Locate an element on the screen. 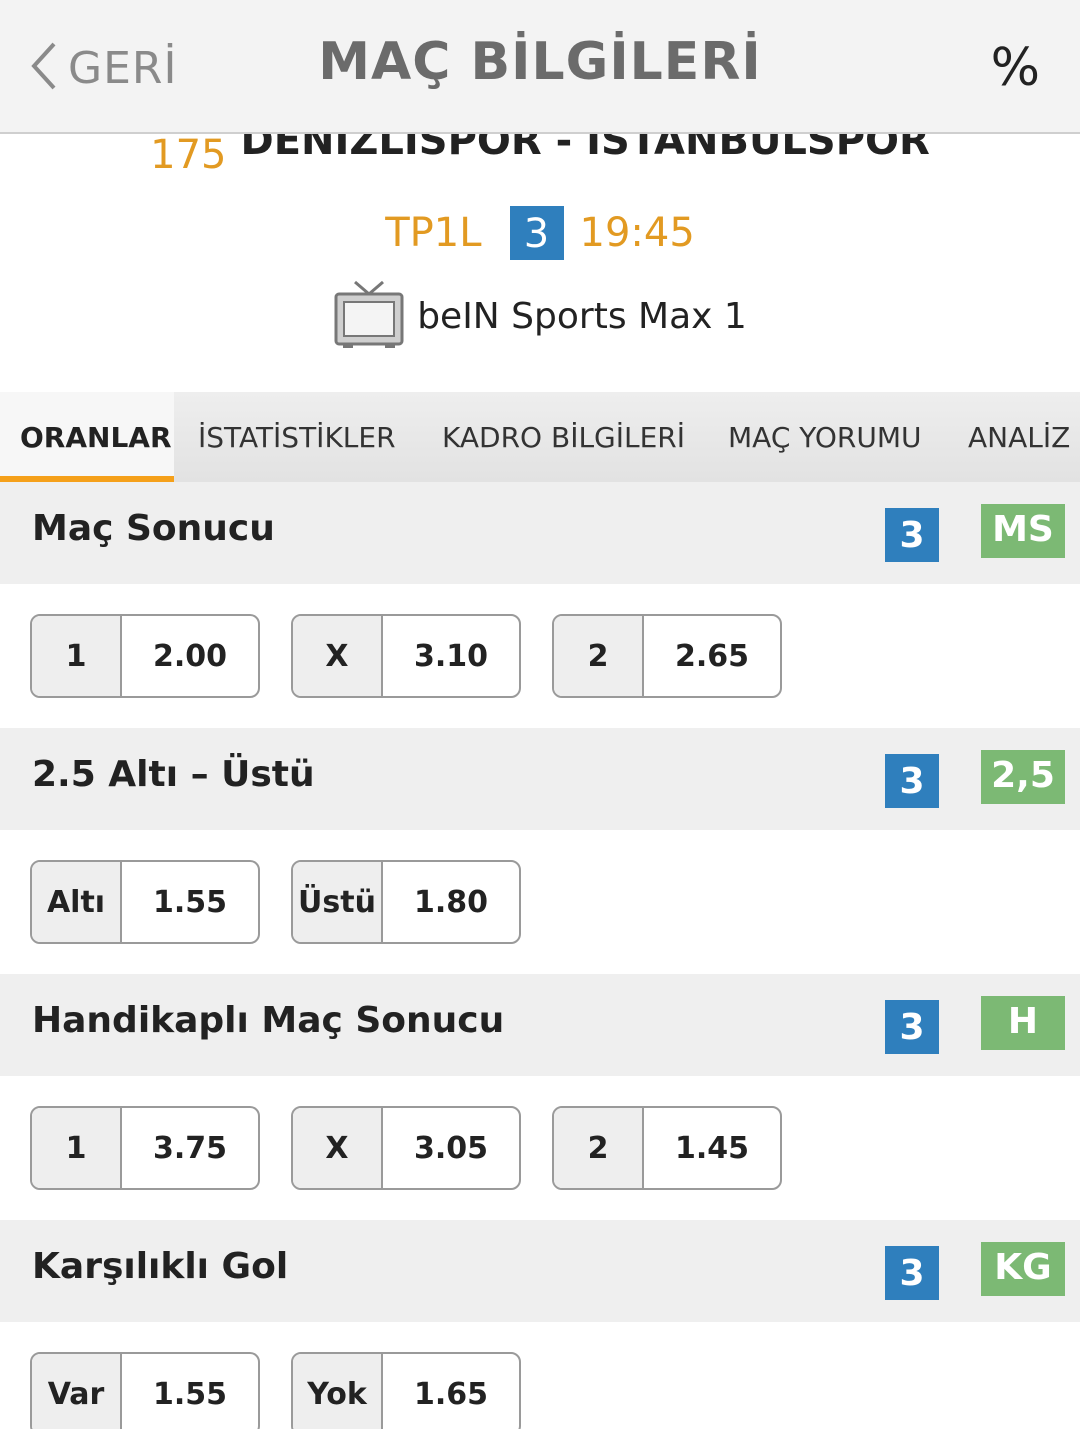 The image size is (1080, 1429). percent-button: % is located at coordinates (1015, 68).